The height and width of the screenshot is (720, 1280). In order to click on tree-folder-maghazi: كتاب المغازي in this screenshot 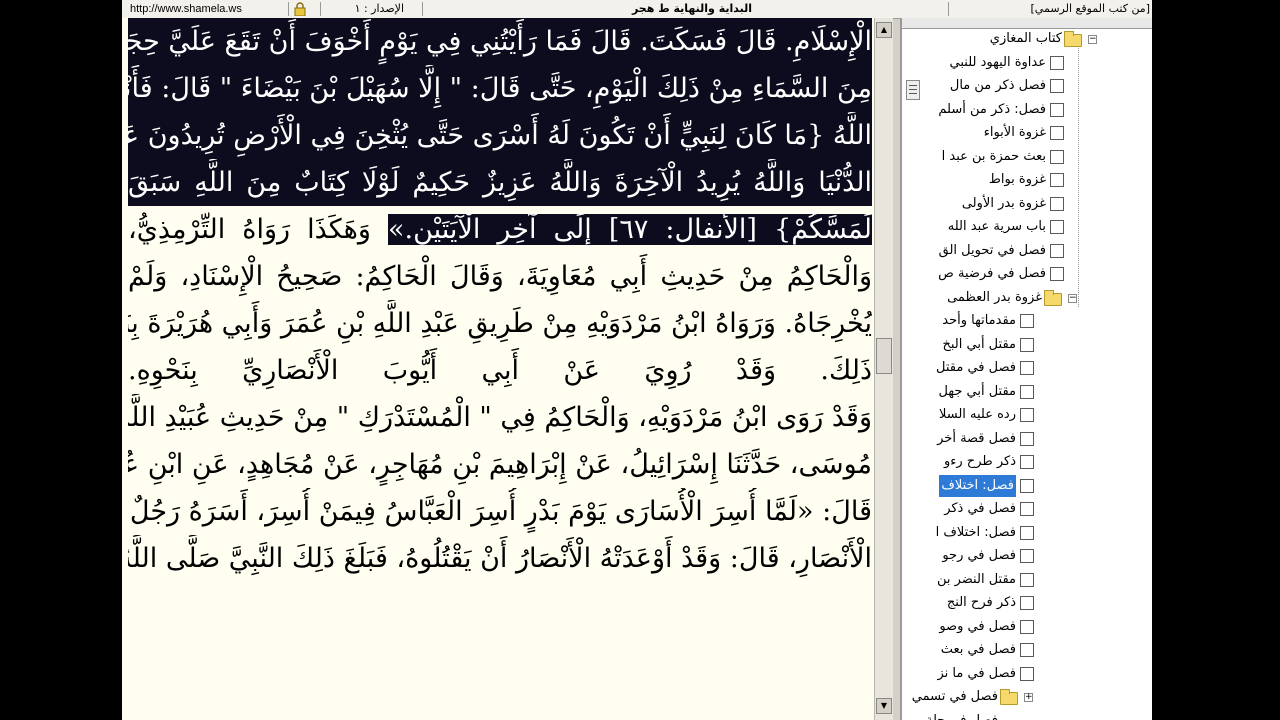, I will do `click(982, 39)`.